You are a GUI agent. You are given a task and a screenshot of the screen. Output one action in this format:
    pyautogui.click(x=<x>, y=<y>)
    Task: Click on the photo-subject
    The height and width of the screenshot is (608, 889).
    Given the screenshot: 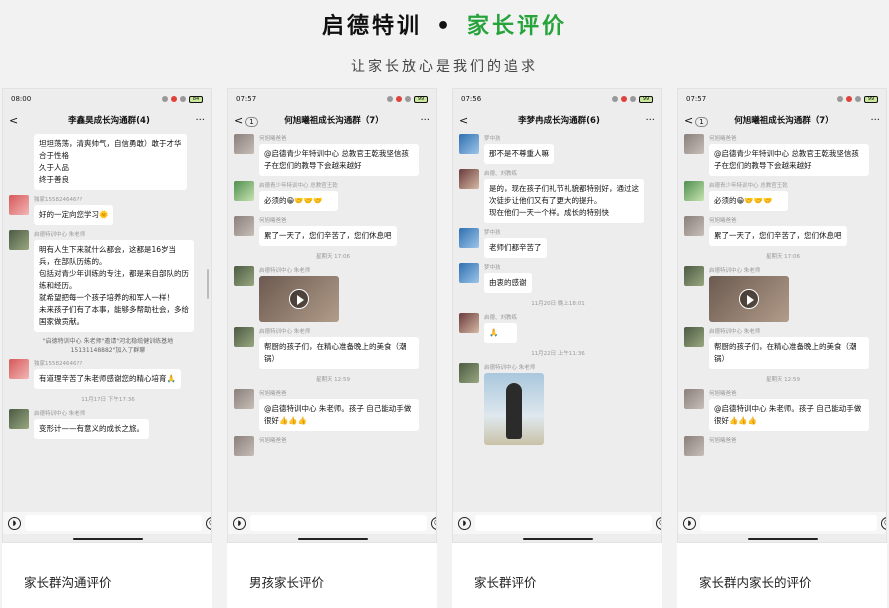 What is the action you would take?
    pyautogui.click(x=514, y=411)
    